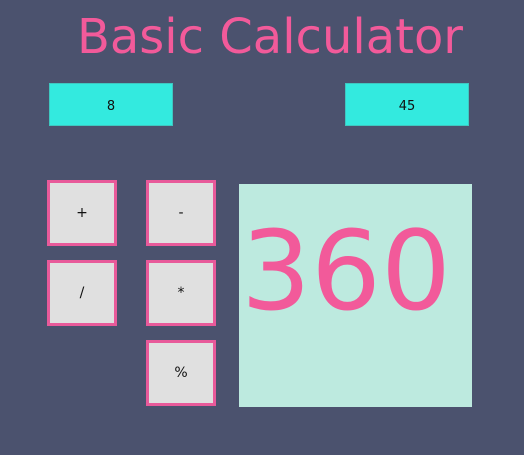  What do you see at coordinates (82, 213) in the screenshot?
I see `add-button: +` at bounding box center [82, 213].